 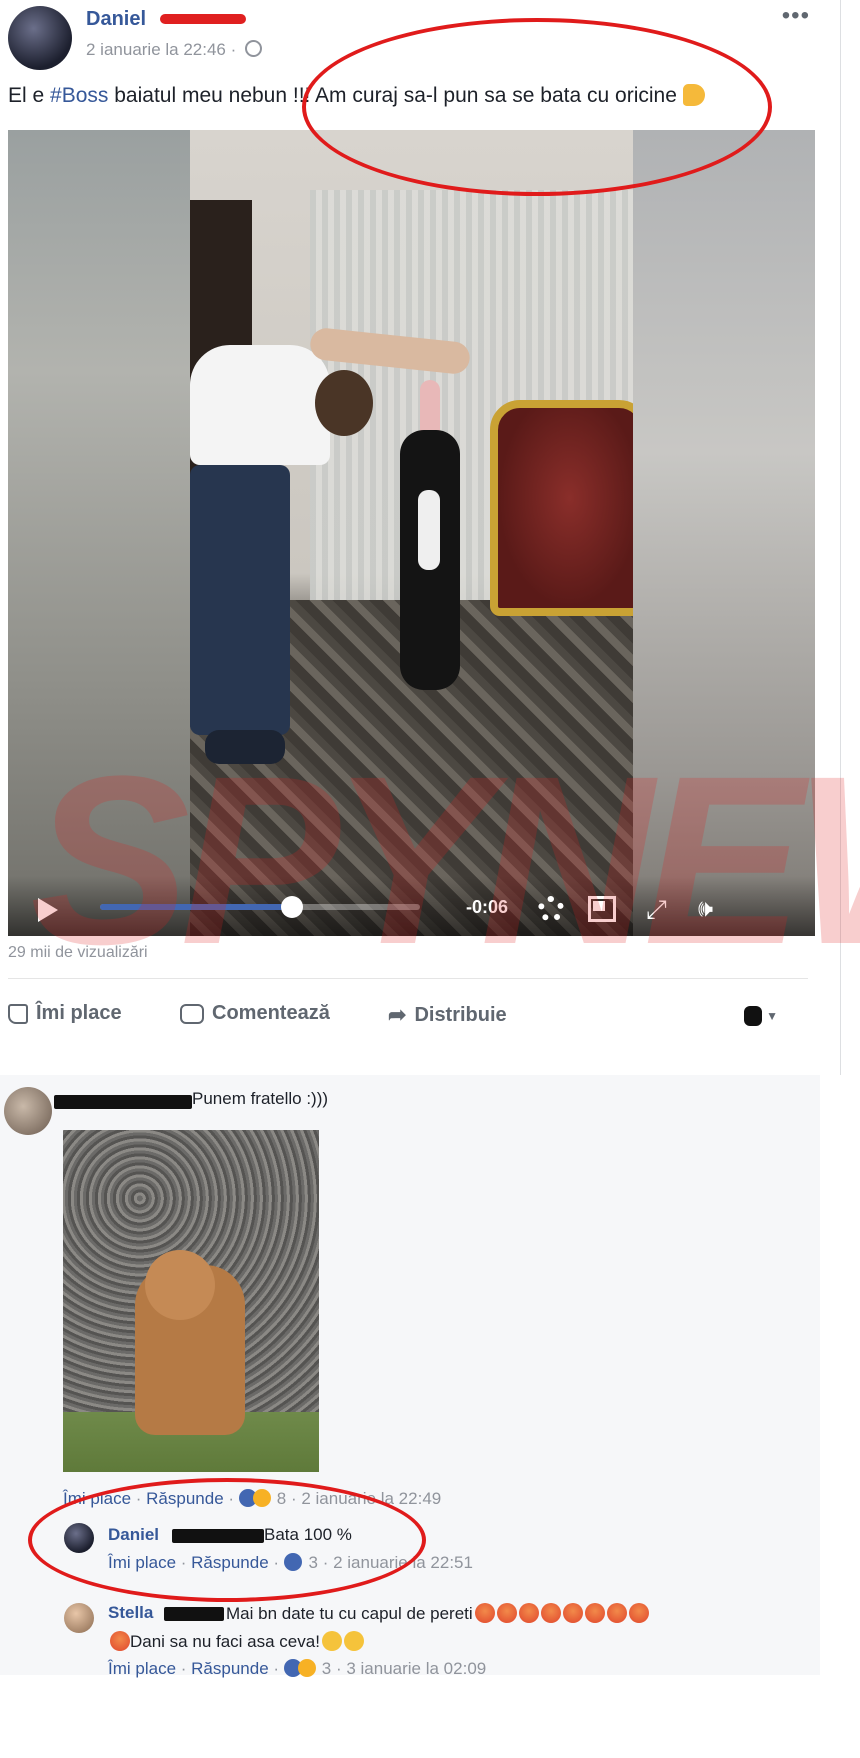 I want to click on view-count: 29 mii de vizualizări, so click(x=78, y=952).